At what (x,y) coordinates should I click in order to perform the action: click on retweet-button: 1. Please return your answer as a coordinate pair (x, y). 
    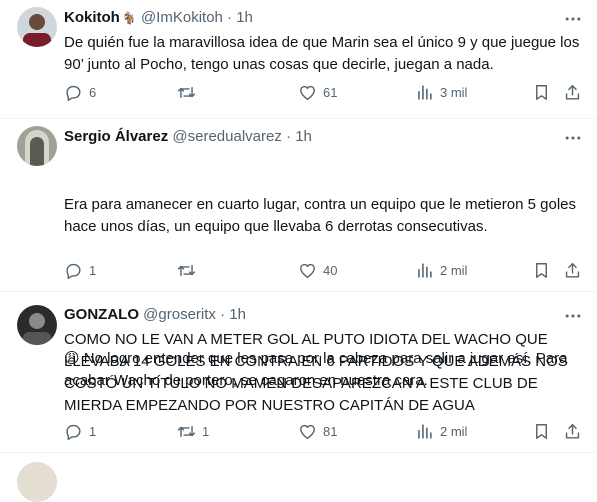
    Looking at the image, I should click on (193, 431).